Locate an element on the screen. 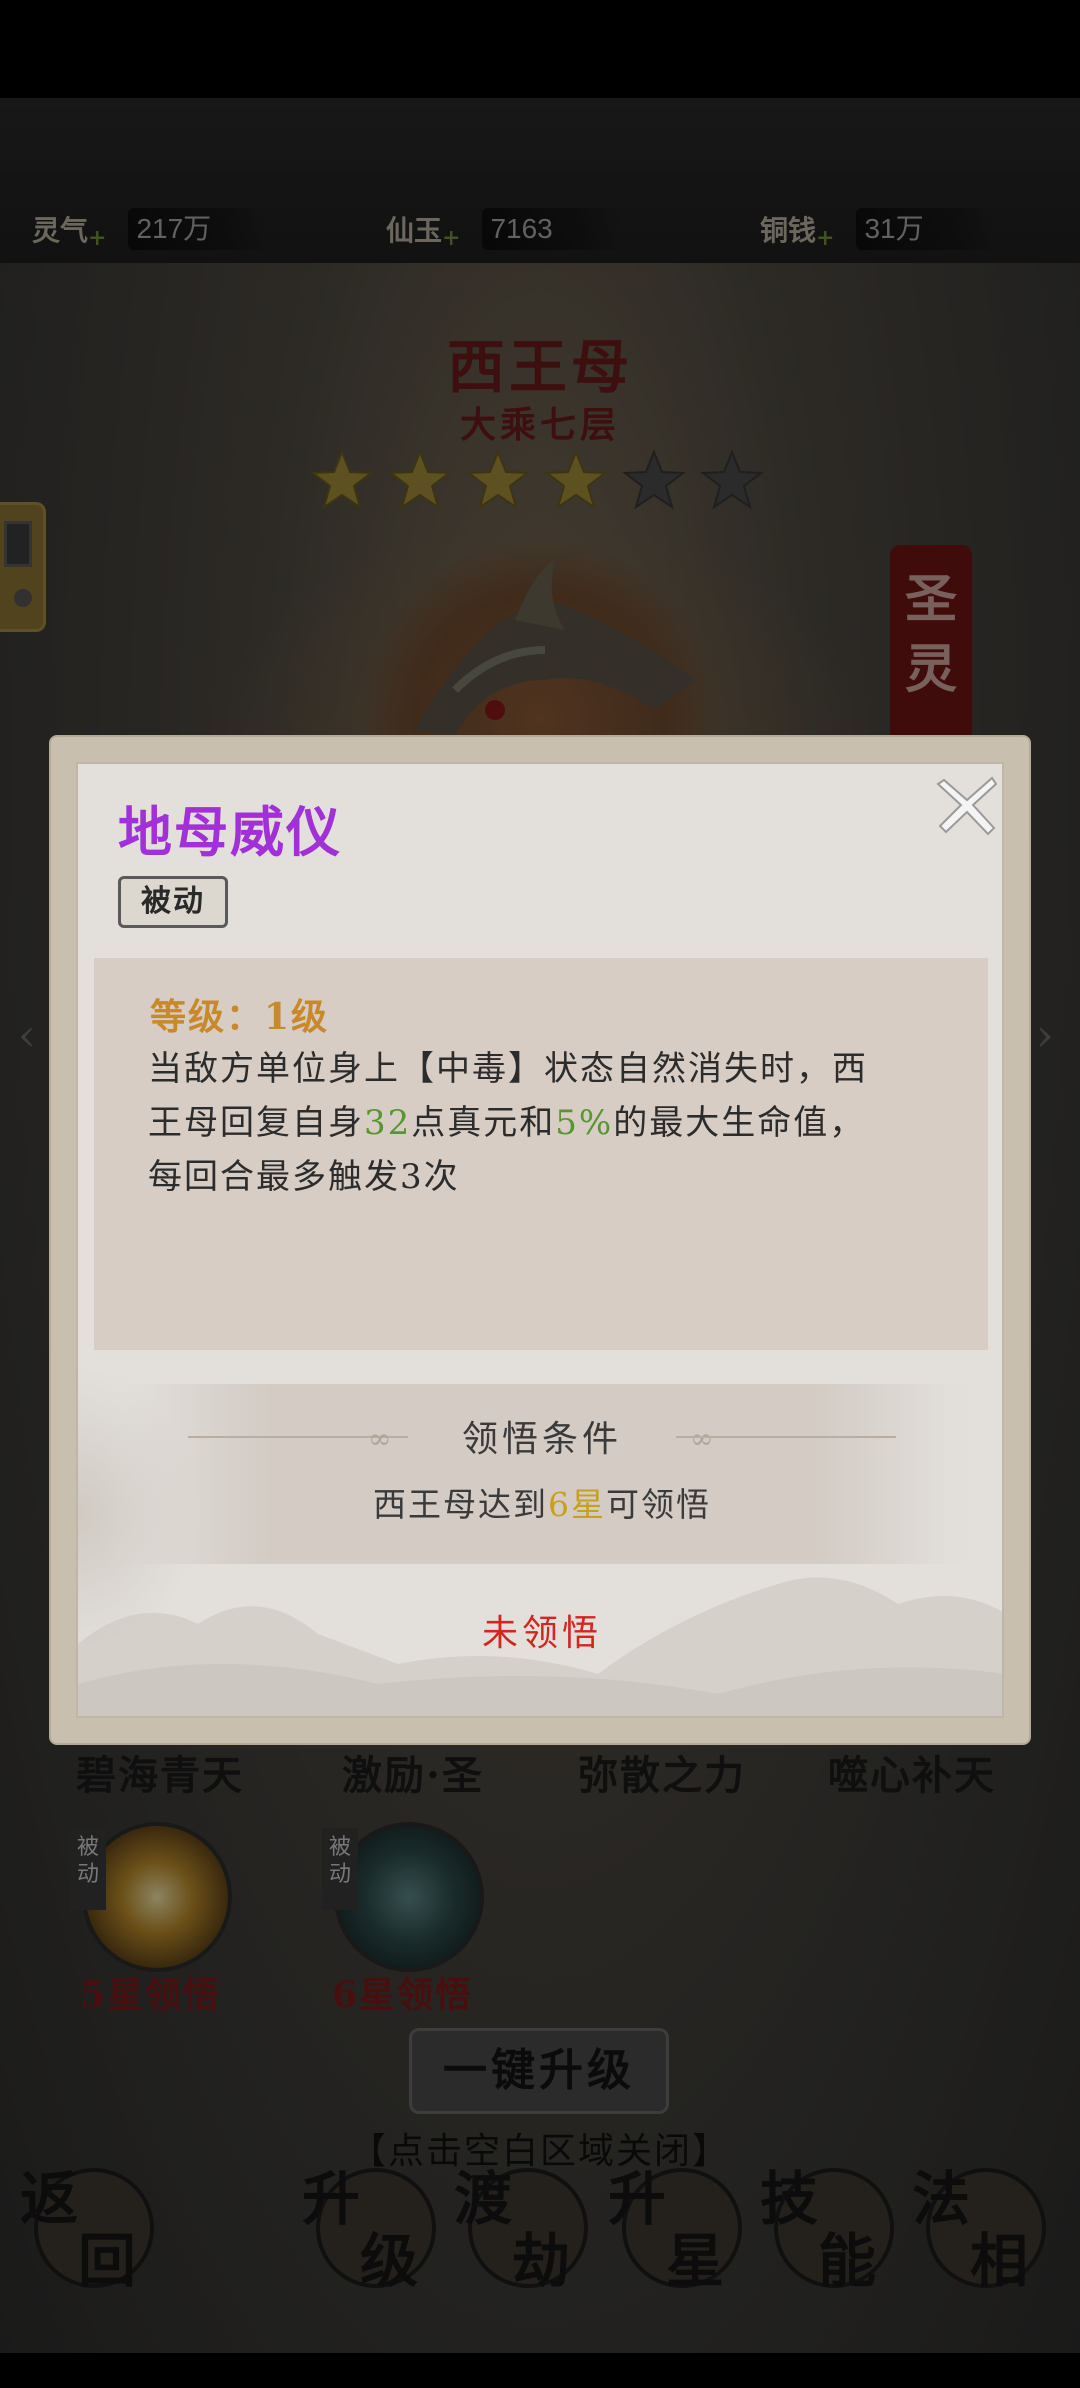 The image size is (1080, 2388). divider is located at coordinates (786, 1437).